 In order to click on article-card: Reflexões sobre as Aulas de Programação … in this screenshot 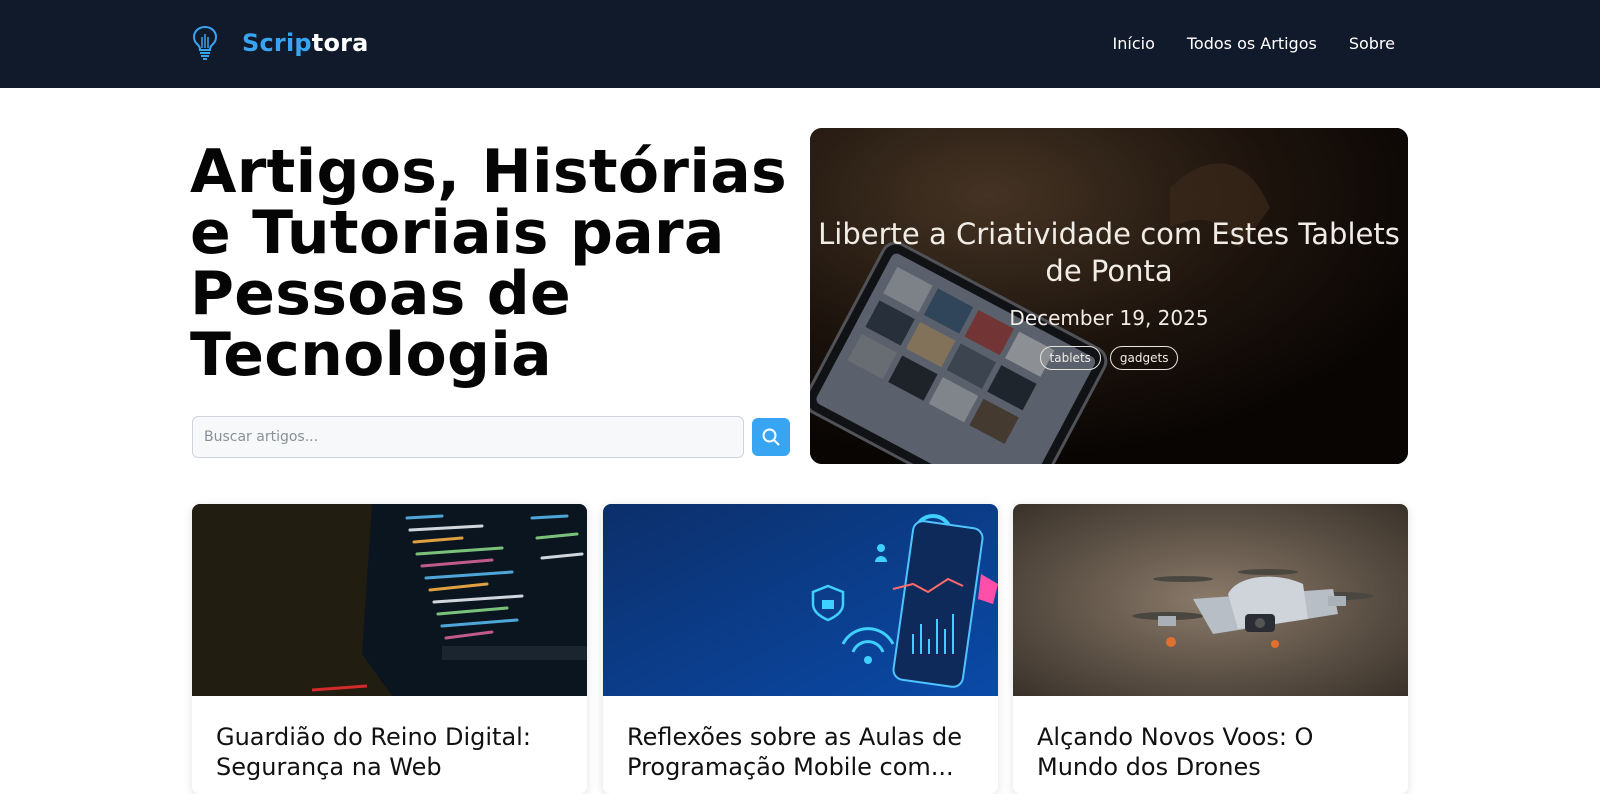, I will do `click(800, 649)`.